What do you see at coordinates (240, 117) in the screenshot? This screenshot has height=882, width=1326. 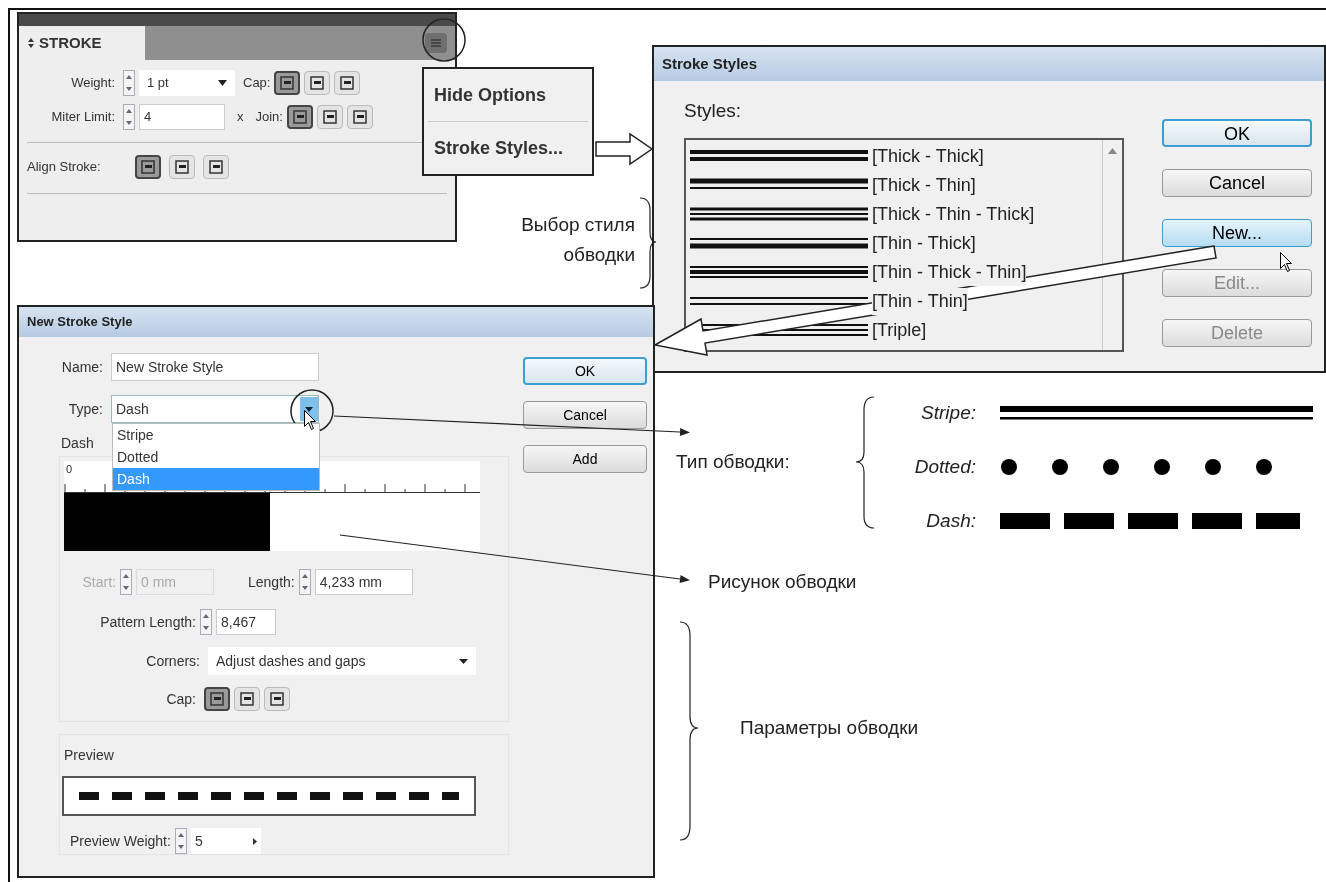 I see `unit-label: x` at bounding box center [240, 117].